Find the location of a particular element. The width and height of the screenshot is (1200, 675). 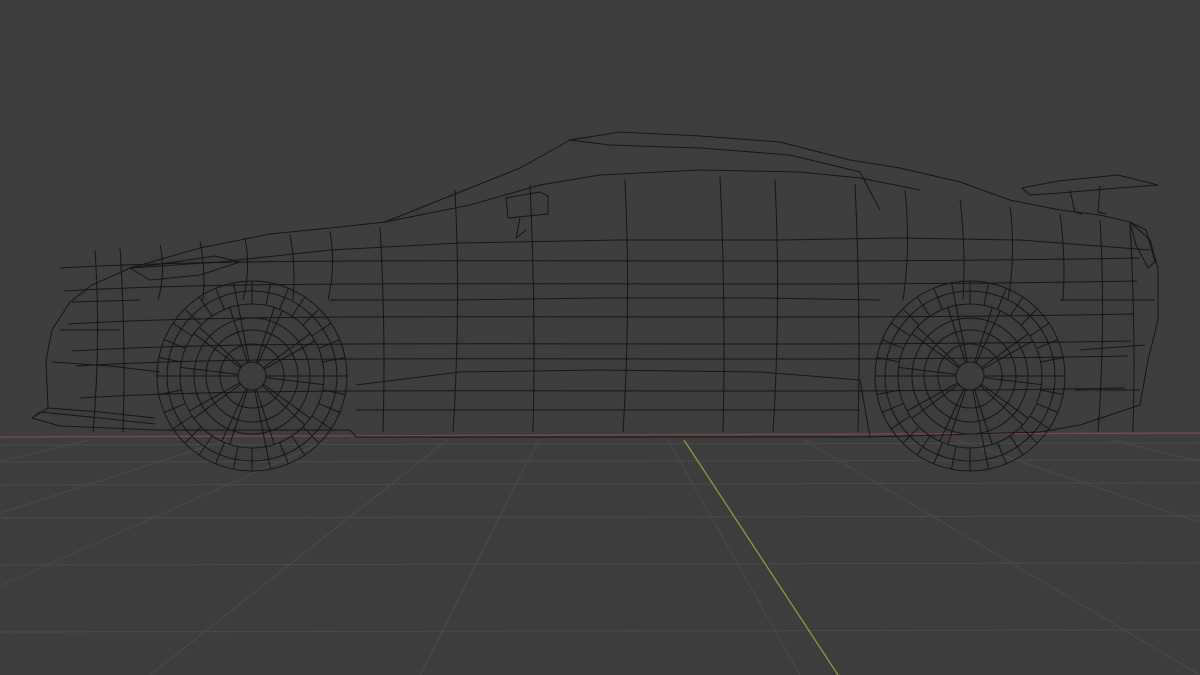

window-line is located at coordinates (652, 196).